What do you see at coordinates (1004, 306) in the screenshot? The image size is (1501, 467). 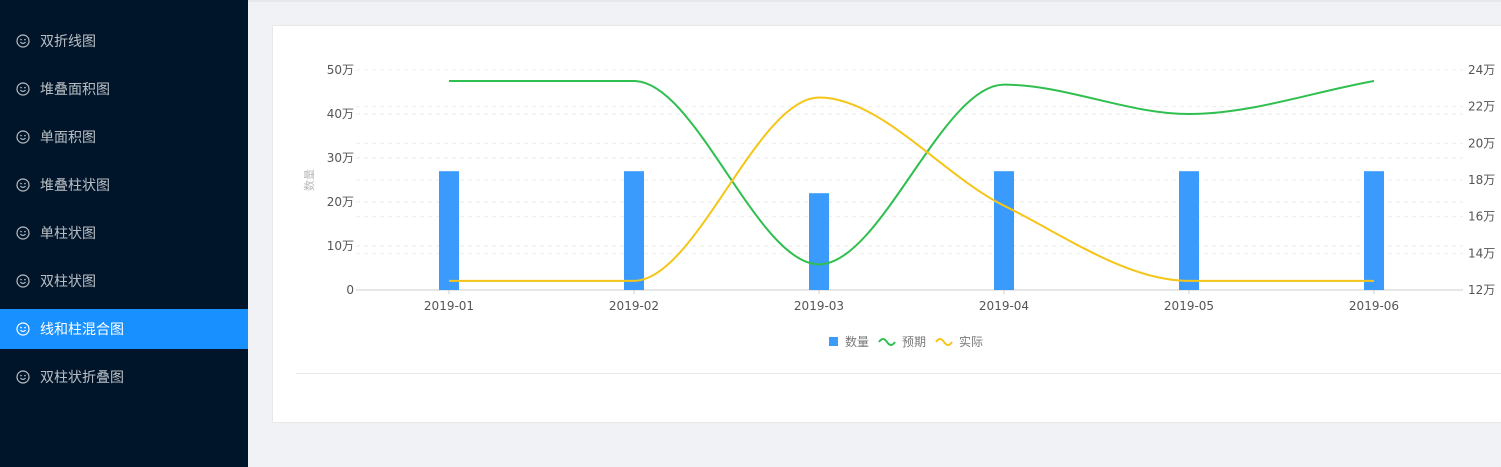 I see `x-tick-label: 2019-04` at bounding box center [1004, 306].